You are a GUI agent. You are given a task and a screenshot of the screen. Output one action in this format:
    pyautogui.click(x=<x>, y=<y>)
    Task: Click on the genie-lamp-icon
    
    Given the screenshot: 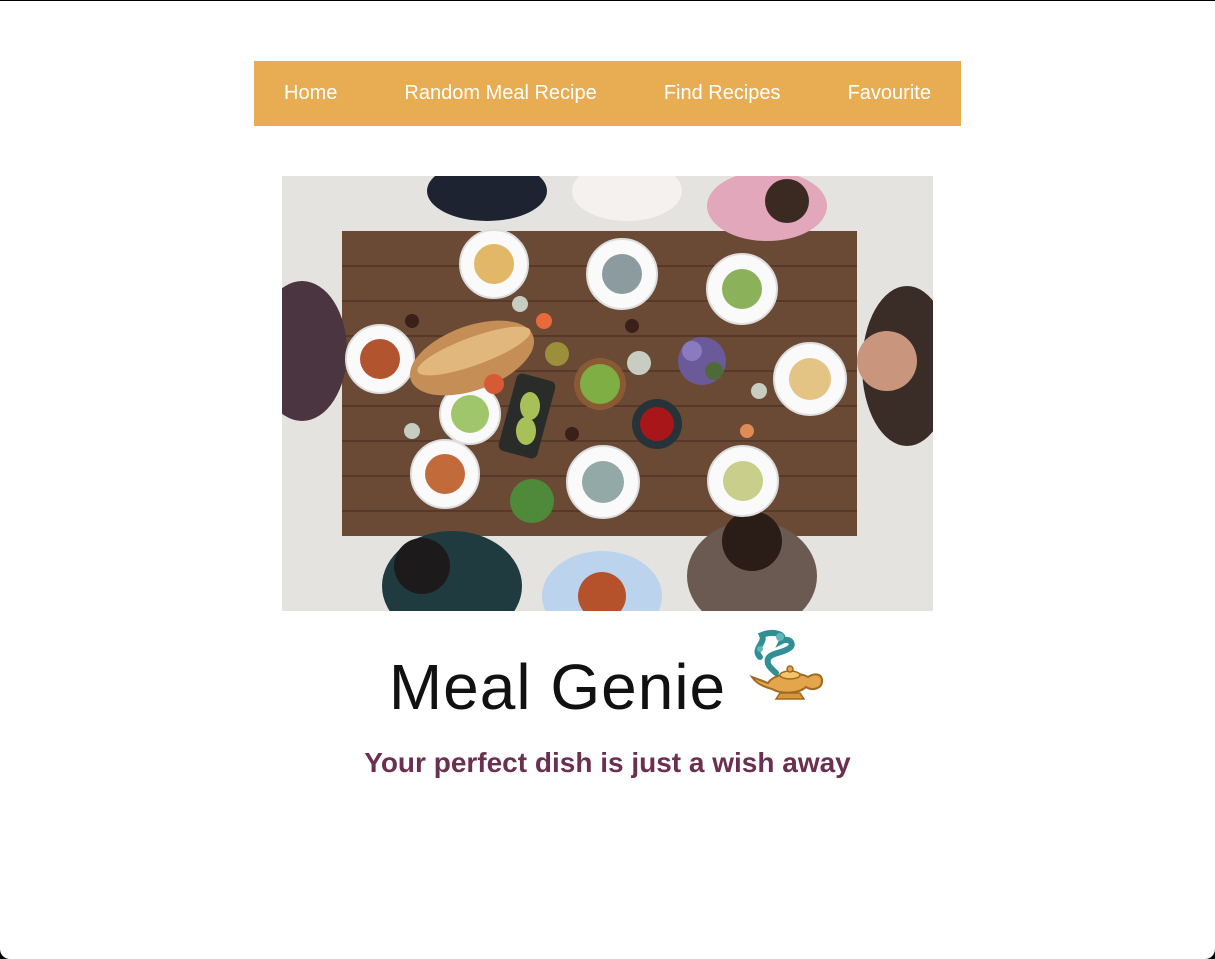 What is the action you would take?
    pyautogui.click(x=786, y=667)
    